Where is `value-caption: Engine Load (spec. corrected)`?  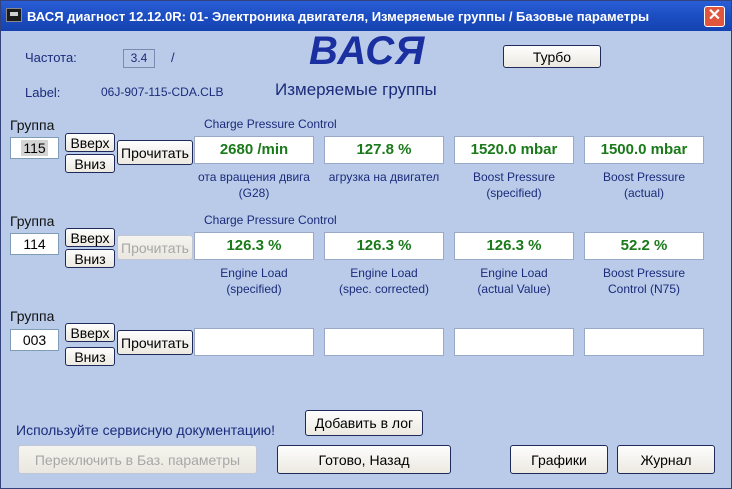 value-caption: Engine Load (spec. corrected) is located at coordinates (384, 281).